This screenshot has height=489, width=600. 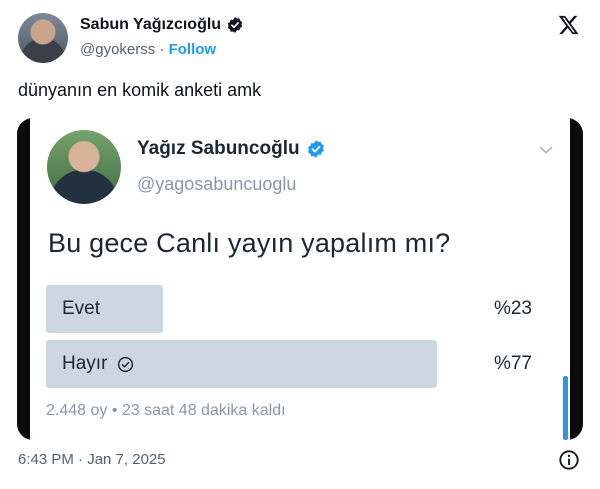 What do you see at coordinates (217, 184) in the screenshot?
I see `embedded-author-handle: @yagosabuncuoglu` at bounding box center [217, 184].